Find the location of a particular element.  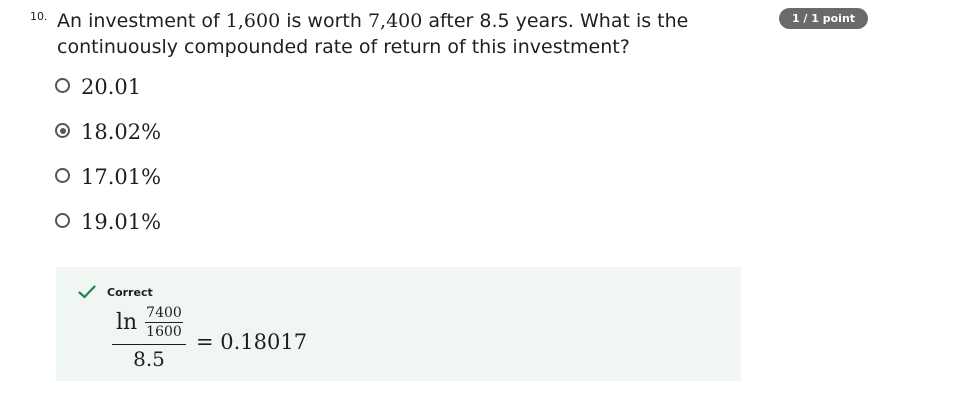

checkmark-icon is located at coordinates (87, 292).